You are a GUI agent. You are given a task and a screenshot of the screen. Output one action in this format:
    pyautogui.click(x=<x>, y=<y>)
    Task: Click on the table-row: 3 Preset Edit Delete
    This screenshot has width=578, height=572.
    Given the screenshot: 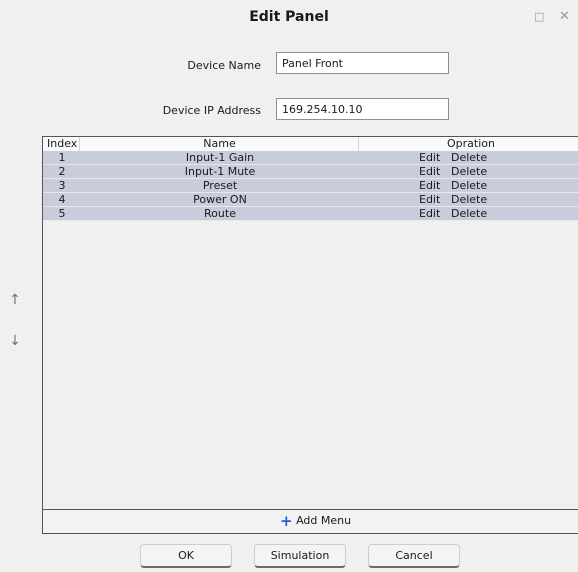 What is the action you would take?
    pyautogui.click(x=310, y=186)
    